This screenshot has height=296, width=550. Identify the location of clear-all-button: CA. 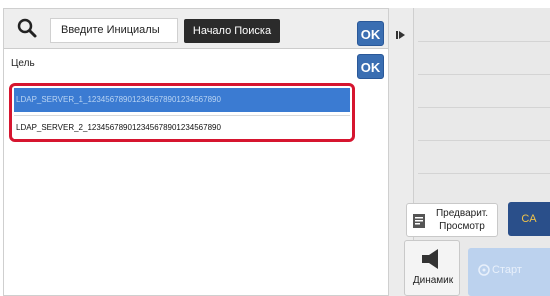
(529, 219).